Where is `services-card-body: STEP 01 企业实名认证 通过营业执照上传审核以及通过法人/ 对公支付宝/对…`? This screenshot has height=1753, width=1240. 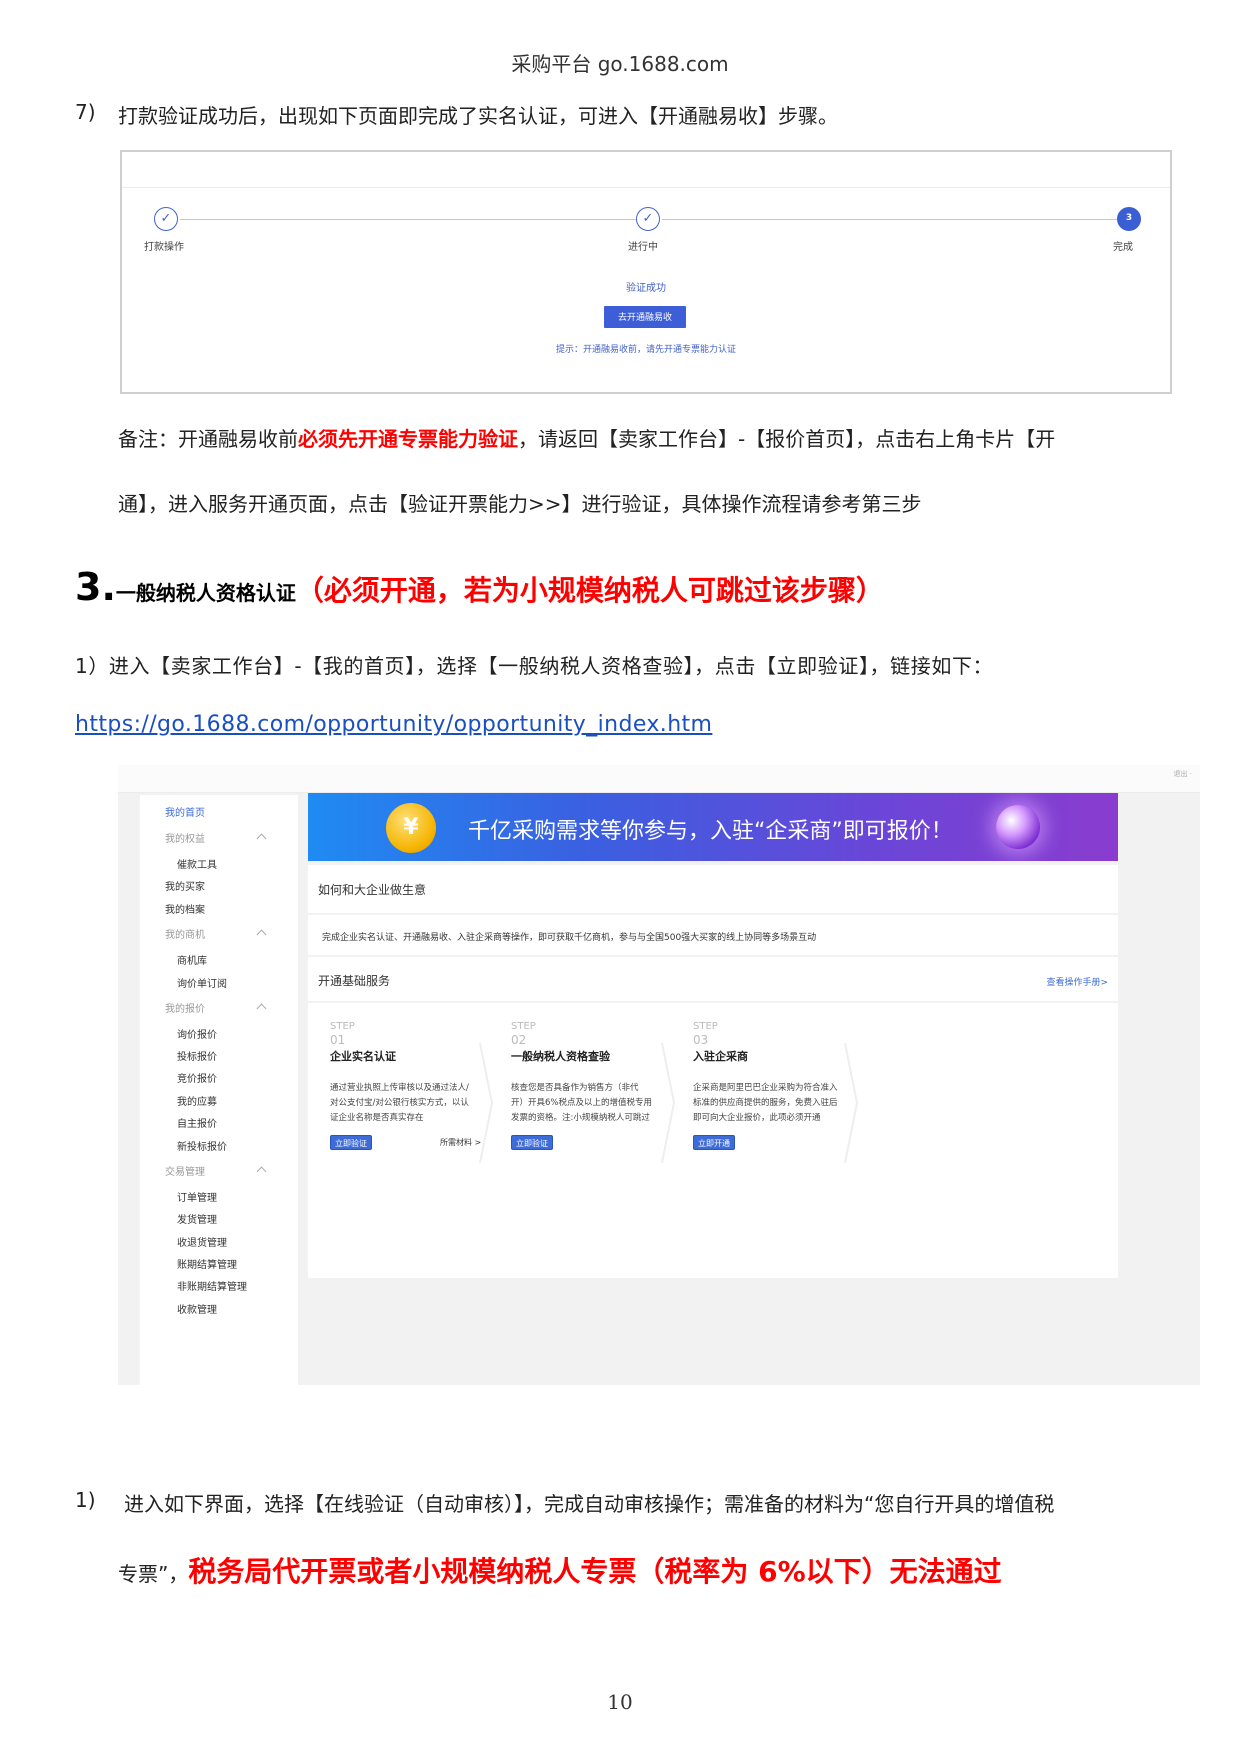
services-card-body: STEP 01 企业实名认证 通过营业执照上传审核以及通过法人/ 对公支付宝/对… is located at coordinates (713, 1140).